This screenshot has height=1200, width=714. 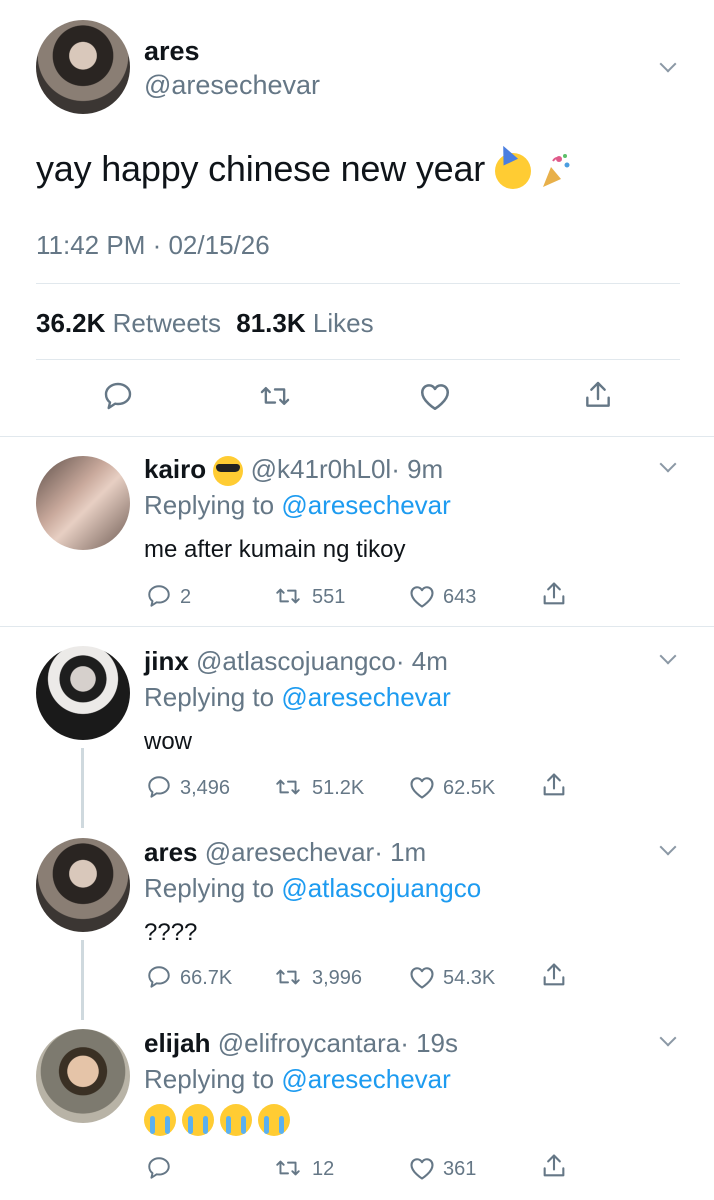 I want to click on retweet-count: 12, so click(x=323, y=1169).